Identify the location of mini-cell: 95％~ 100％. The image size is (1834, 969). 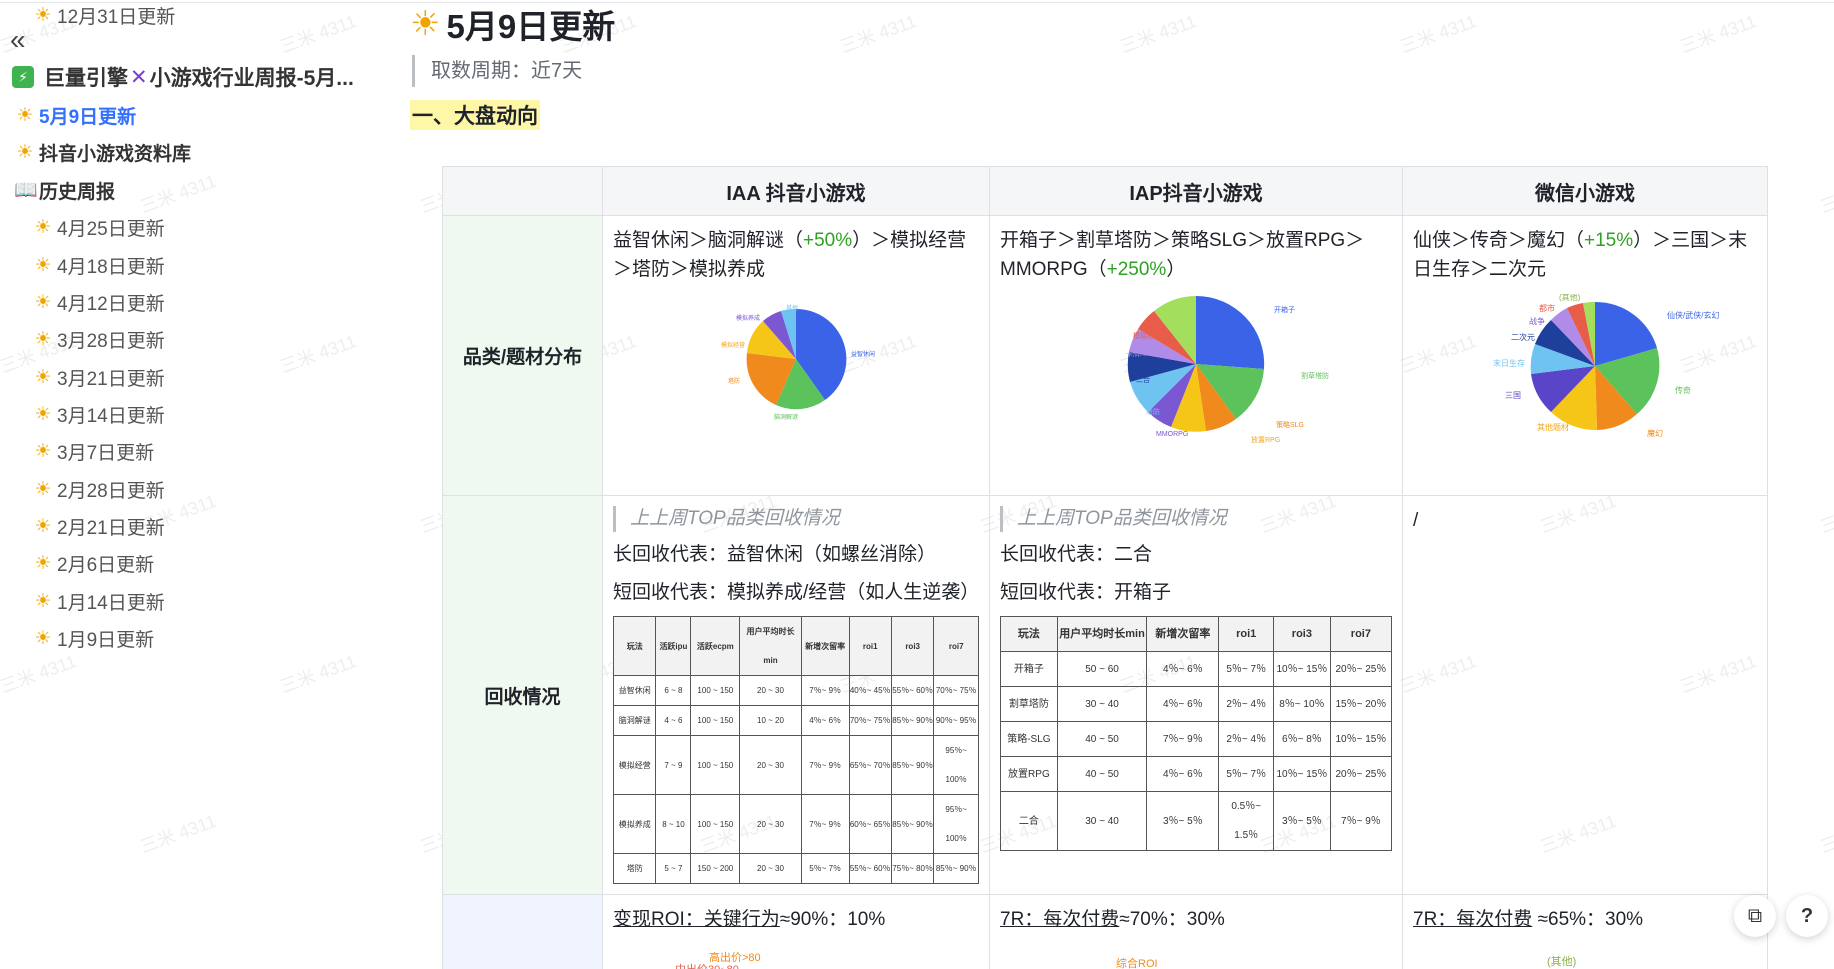
(956, 824).